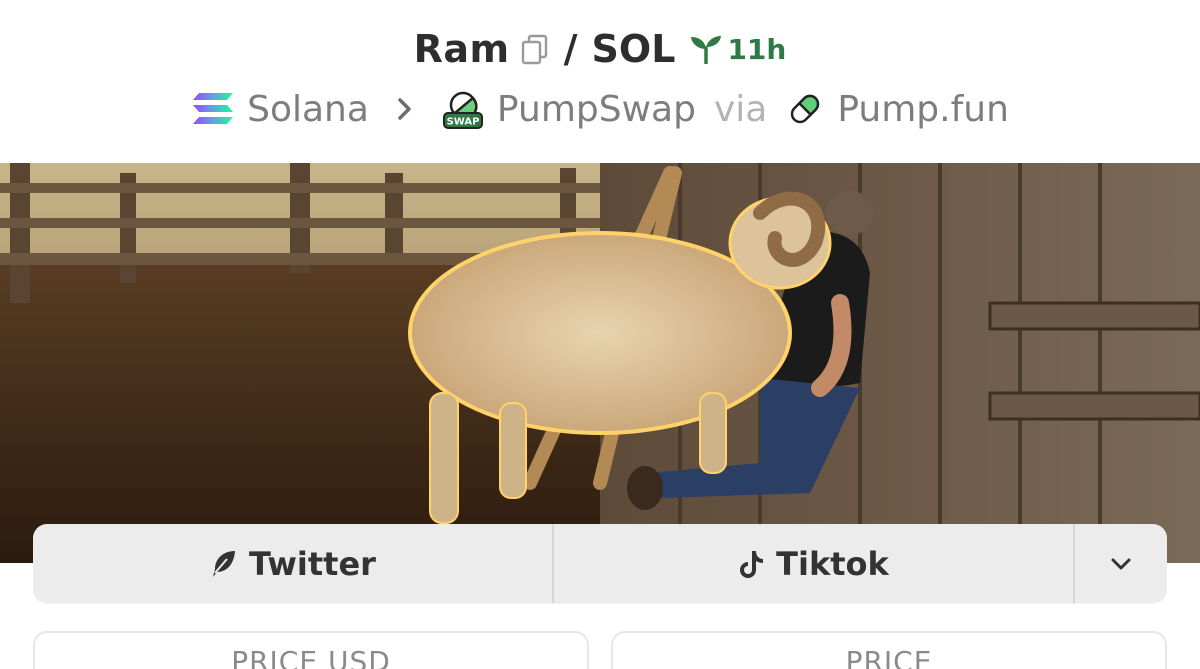 This screenshot has width=1200, height=669. What do you see at coordinates (889, 657) in the screenshot?
I see `price-label: PRICE` at bounding box center [889, 657].